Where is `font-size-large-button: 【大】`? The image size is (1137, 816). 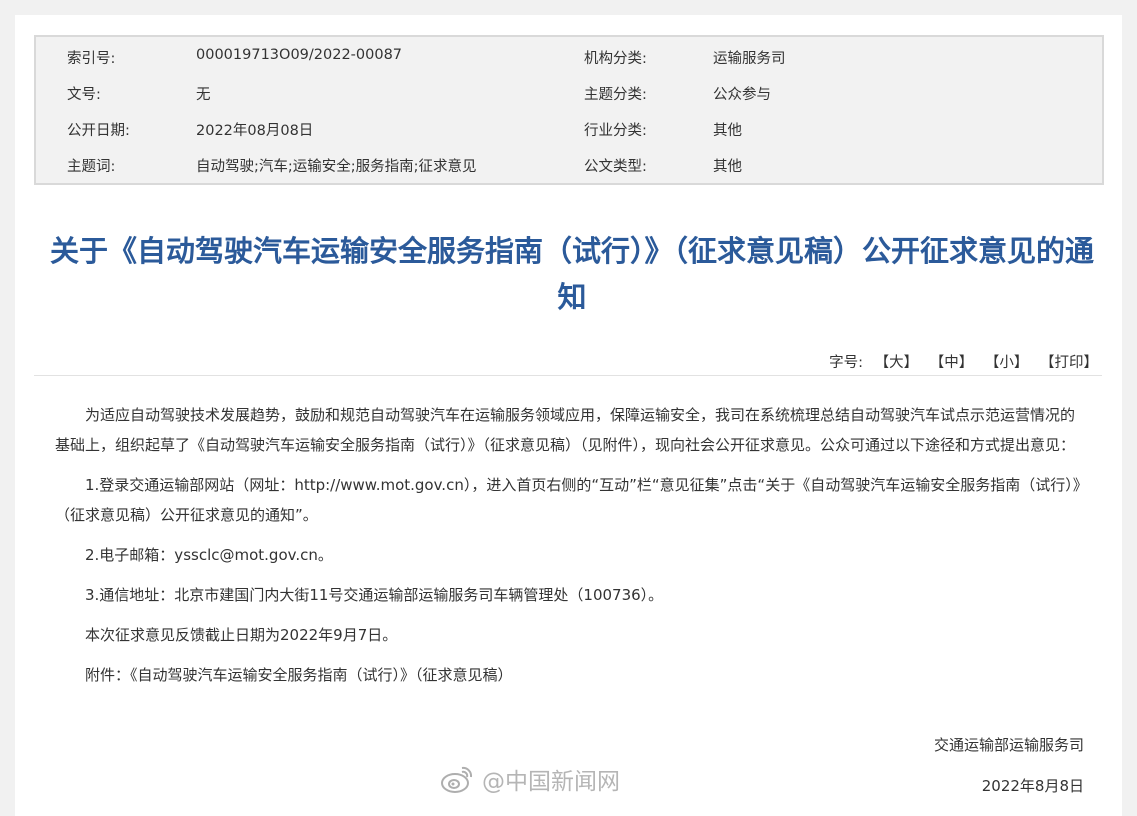 font-size-large-button: 【大】 is located at coordinates (897, 363).